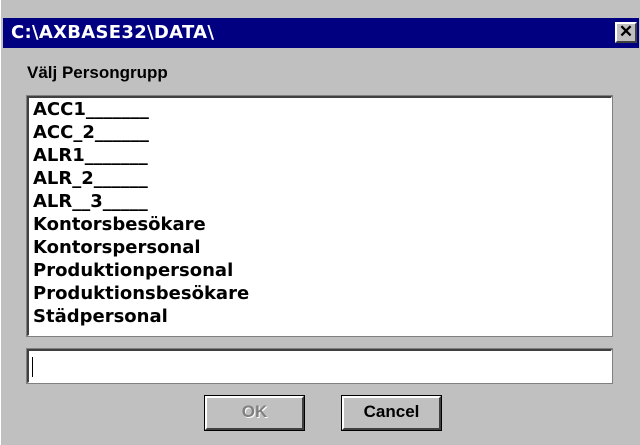  What do you see at coordinates (320, 247) in the screenshot?
I see `list-item: Kontorspersonal` at bounding box center [320, 247].